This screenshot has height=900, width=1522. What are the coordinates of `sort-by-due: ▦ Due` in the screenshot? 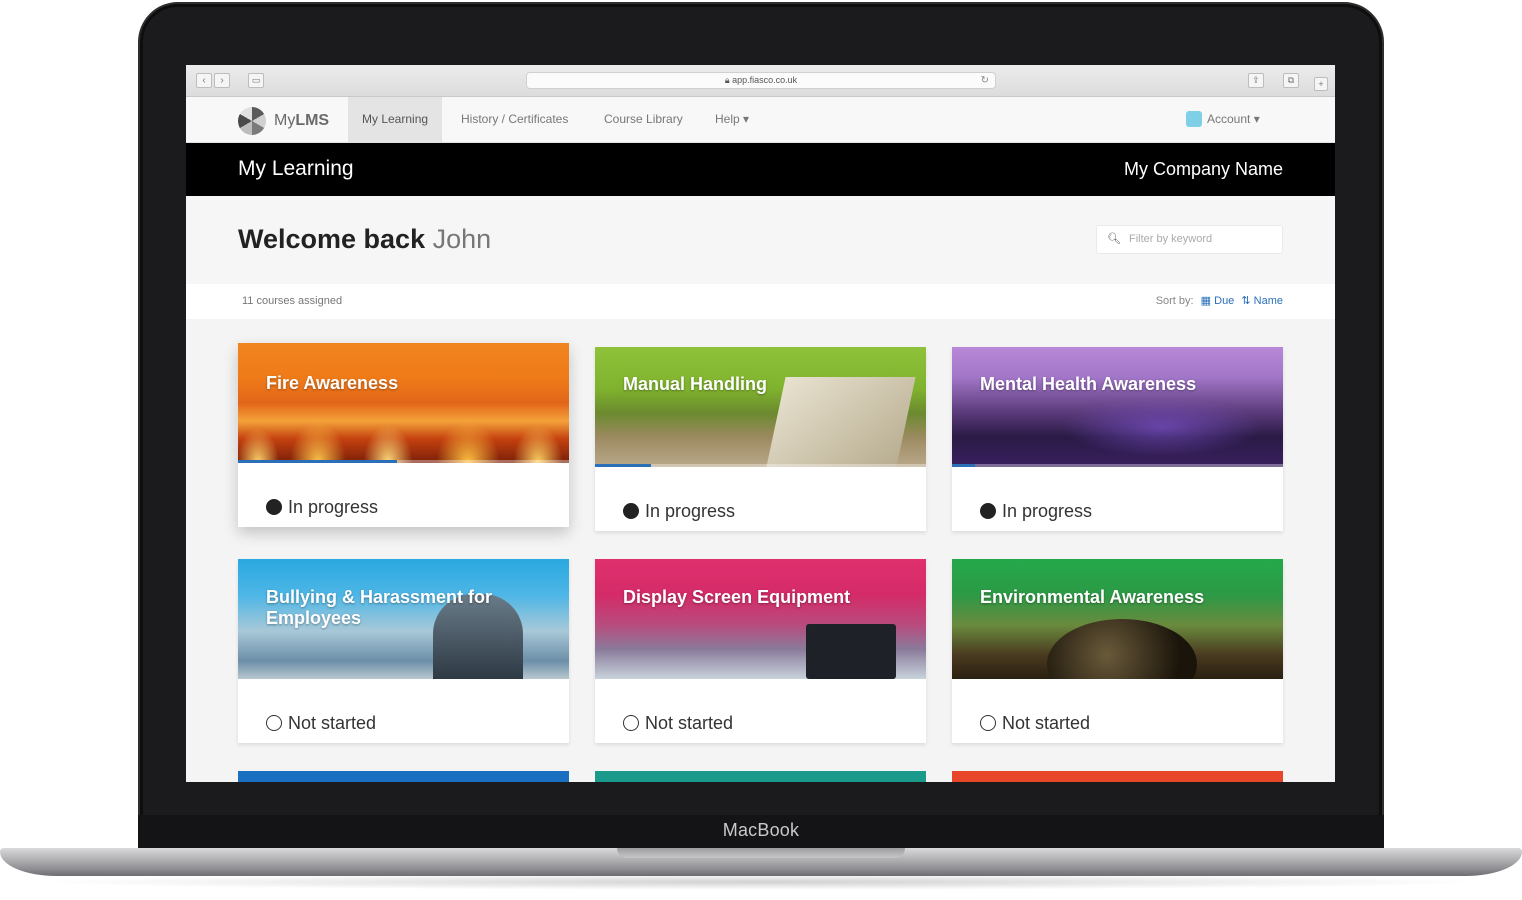 It's located at (1218, 301).